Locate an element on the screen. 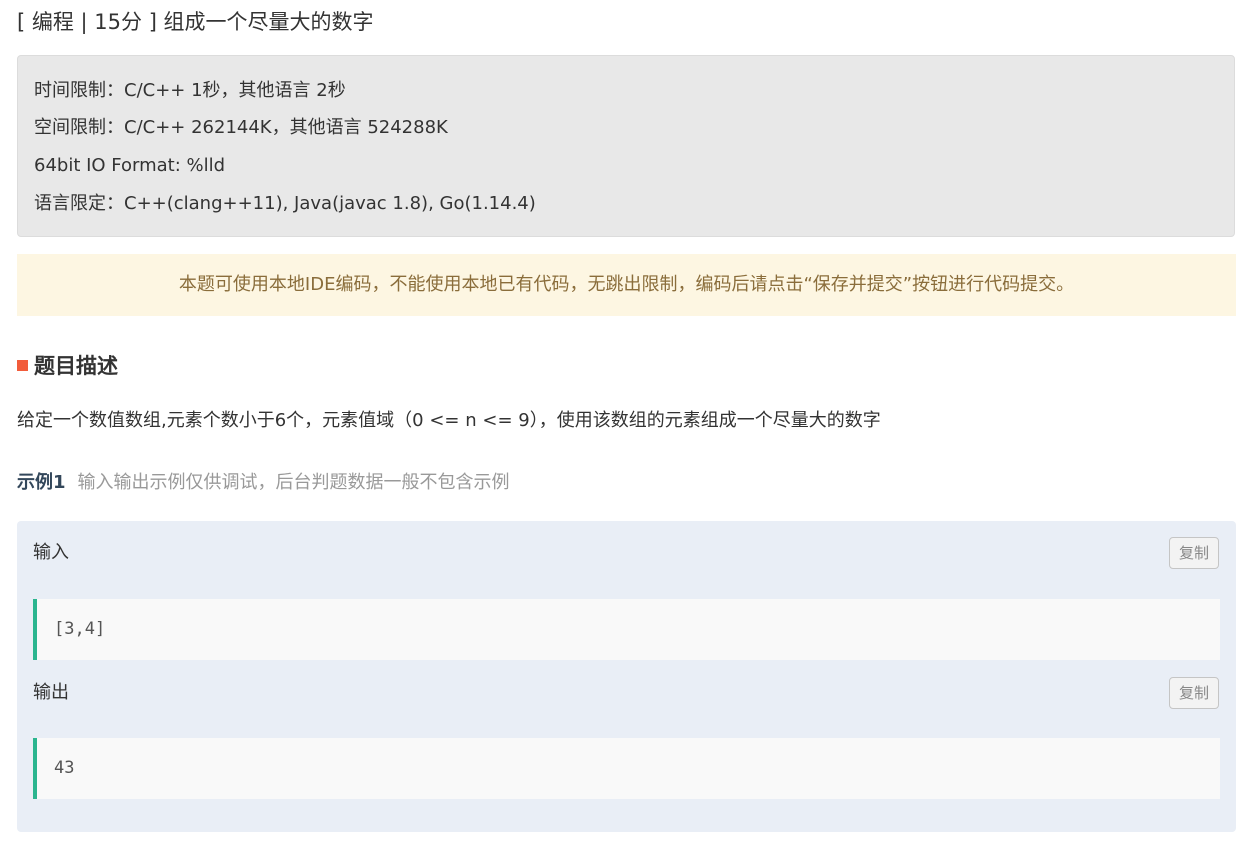 This screenshot has height=846, width=1248. example-header: 示例1 输入输出示例仅供调试，后台判题数据一般不包含示例 is located at coordinates (263, 483).